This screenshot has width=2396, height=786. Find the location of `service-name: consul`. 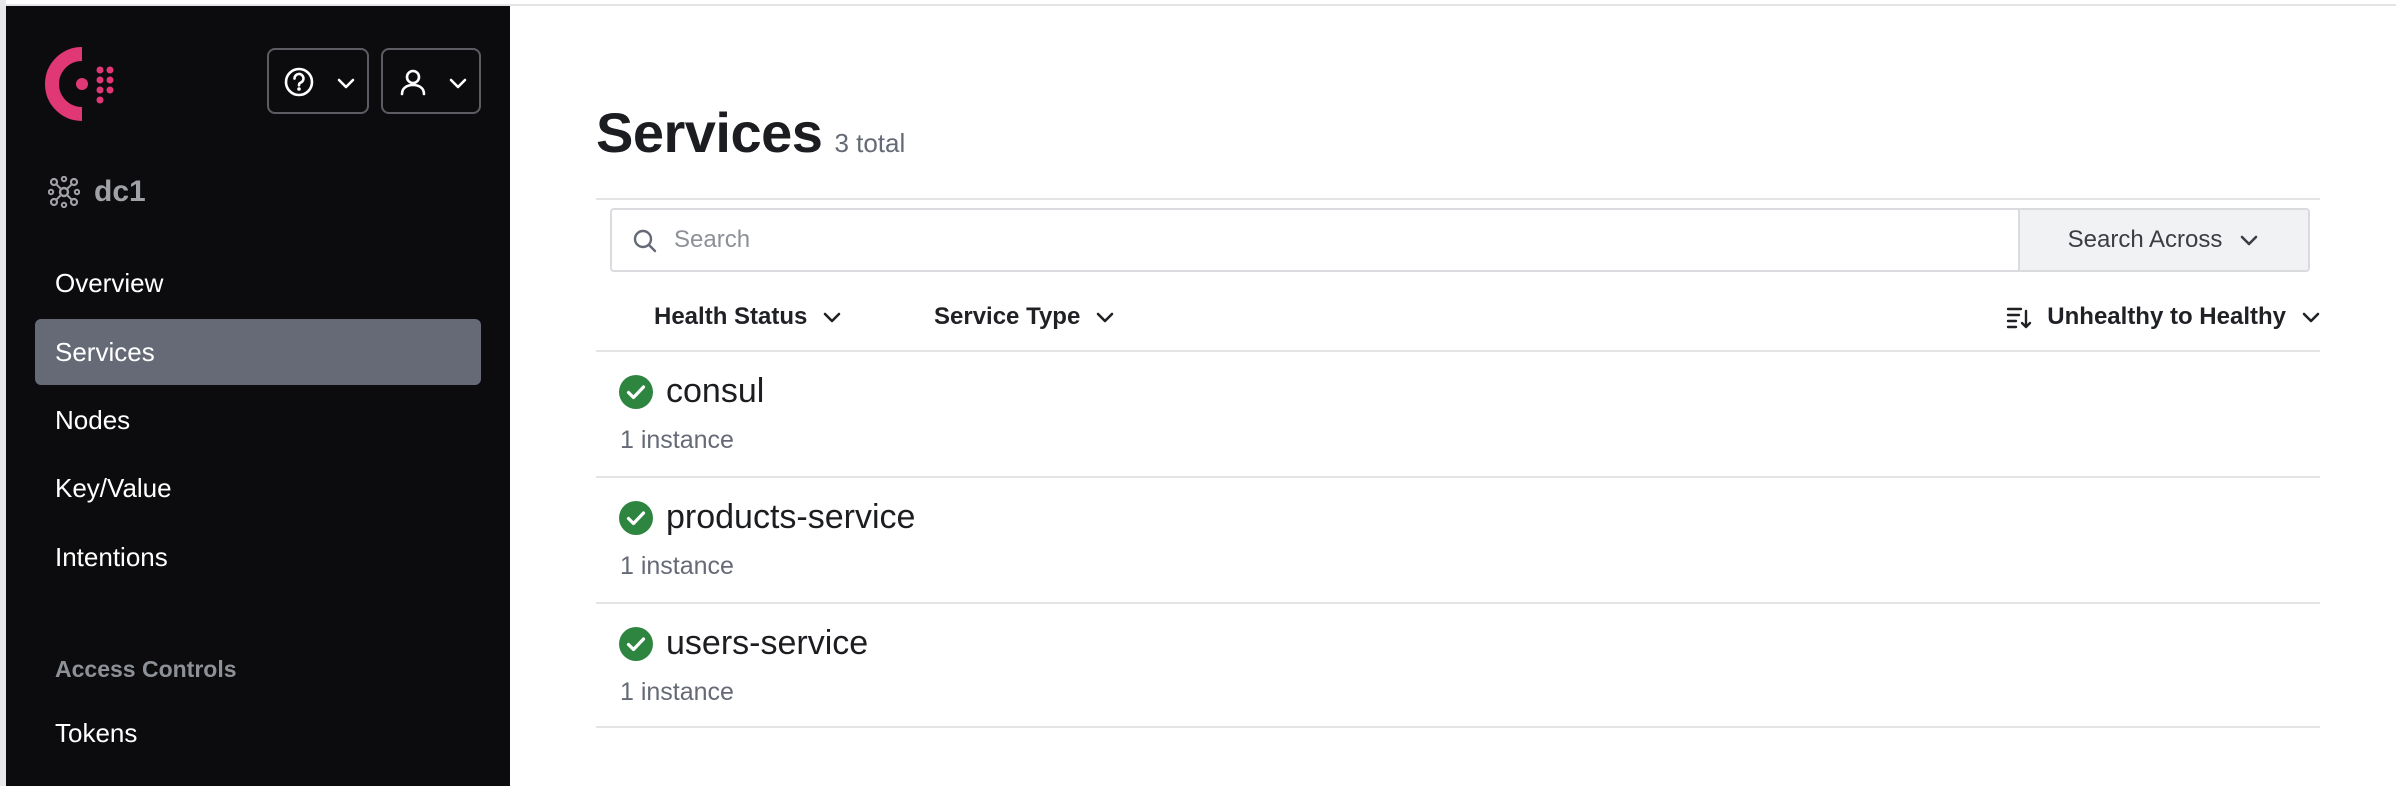

service-name: consul is located at coordinates (715, 391).